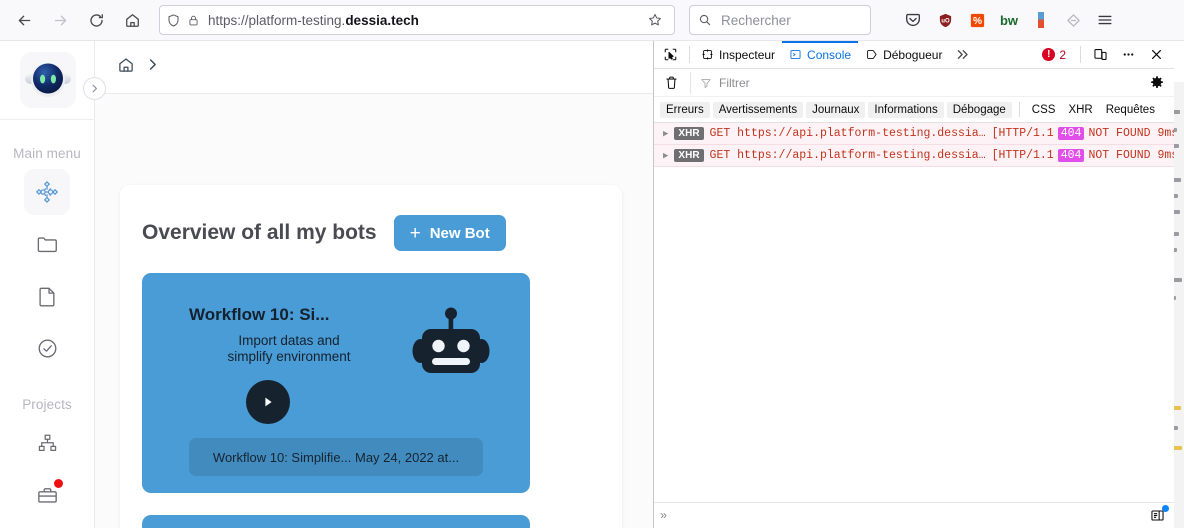 The width and height of the screenshot is (1184, 528). Describe the element at coordinates (1044, 110) in the screenshot. I see `chip-css: CSS` at that location.